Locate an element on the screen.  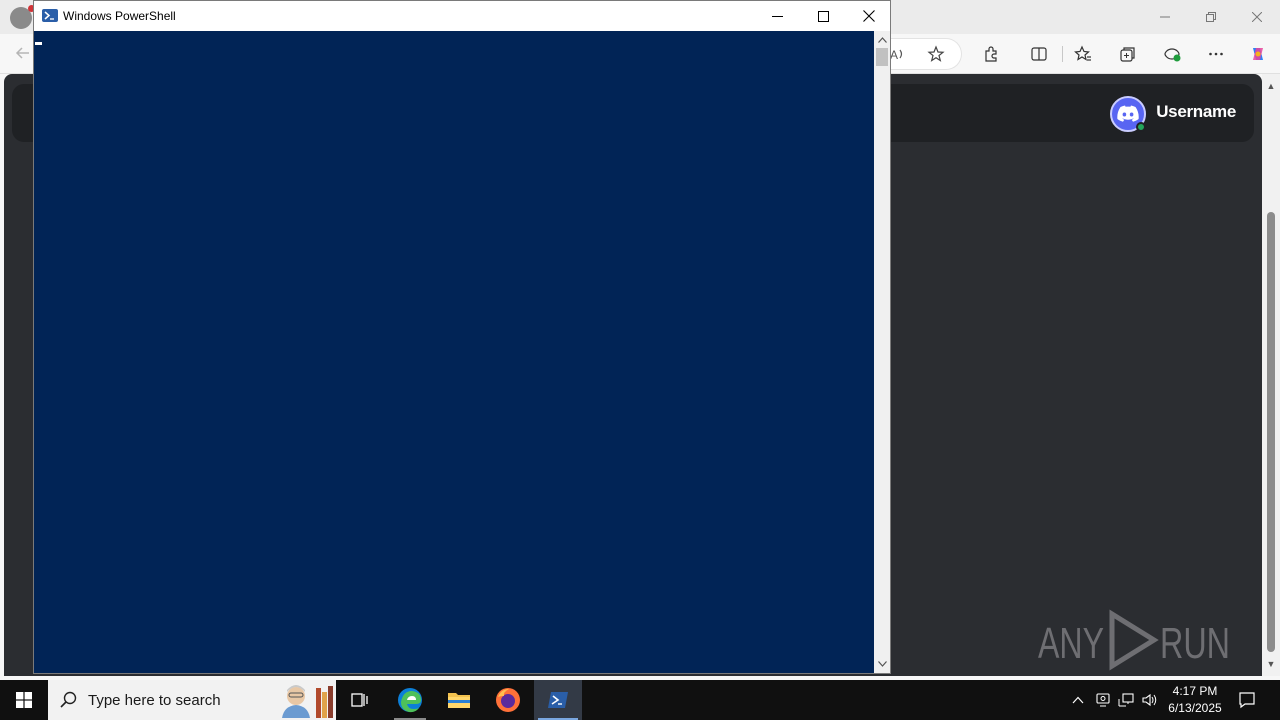
console-scrollbar is located at coordinates (882, 352).